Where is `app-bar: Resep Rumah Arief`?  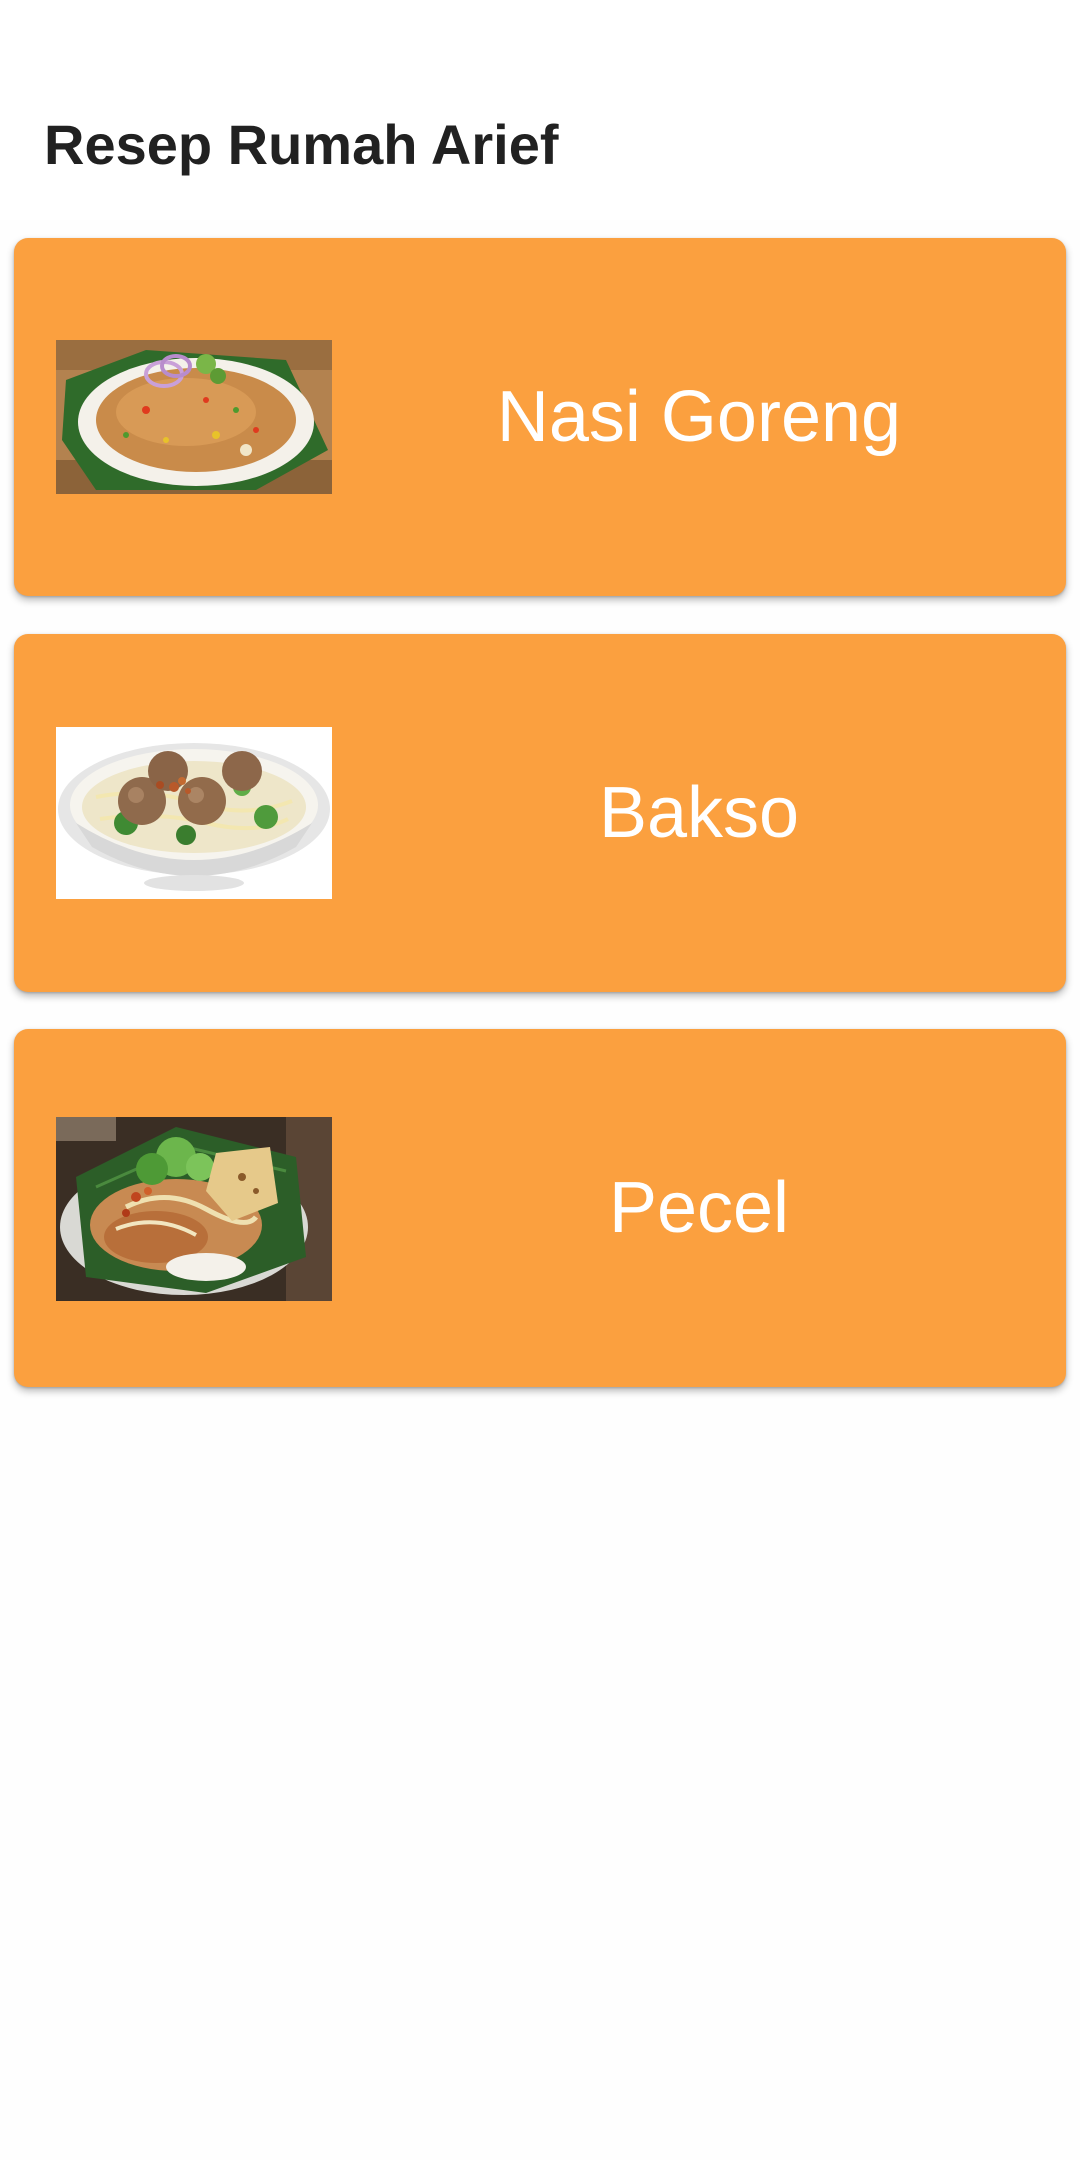
app-bar: Resep Rumah Arief is located at coordinates (540, 110).